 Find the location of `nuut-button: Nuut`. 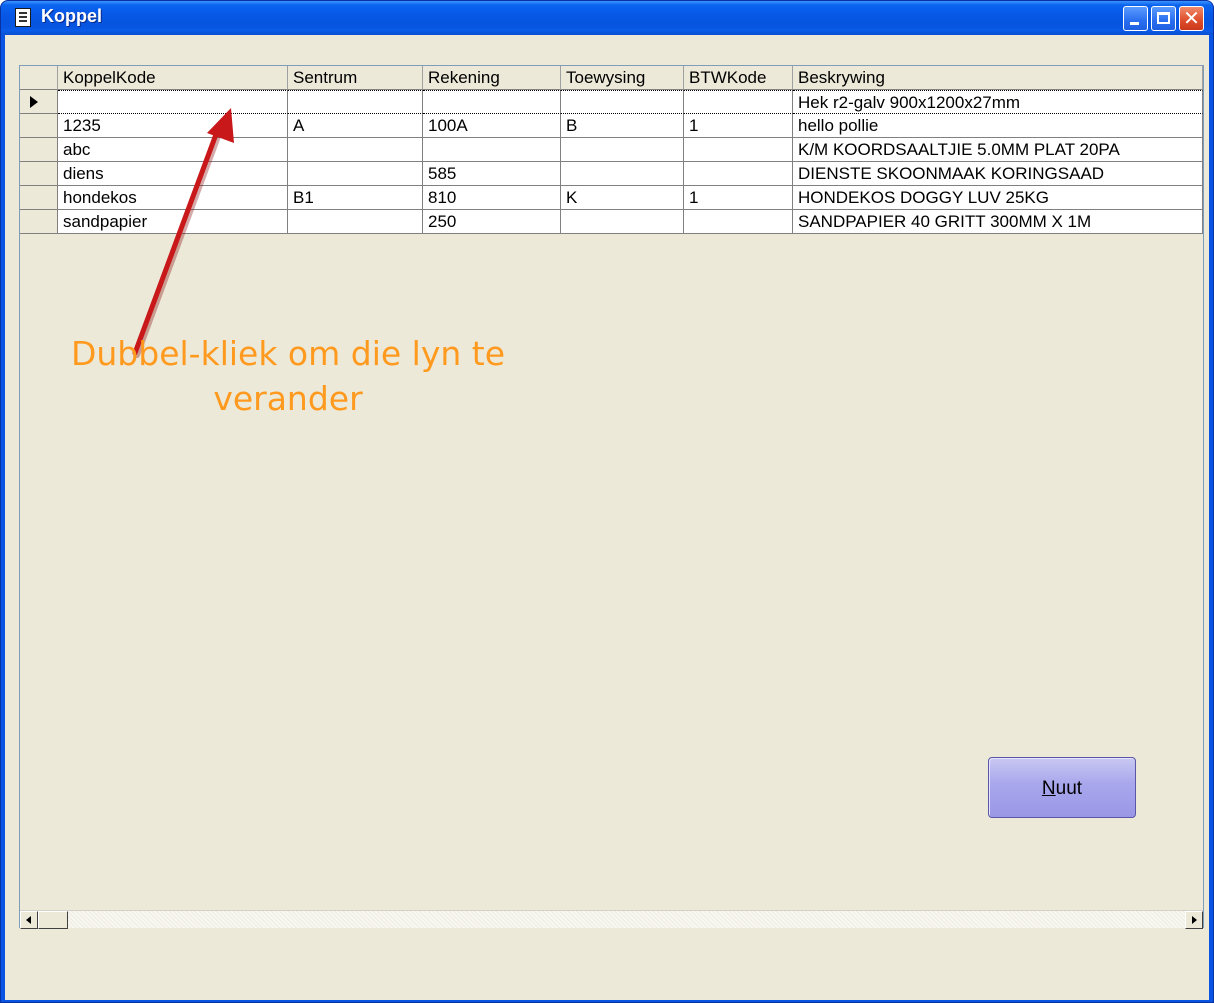

nuut-button: Nuut is located at coordinates (1062, 787).